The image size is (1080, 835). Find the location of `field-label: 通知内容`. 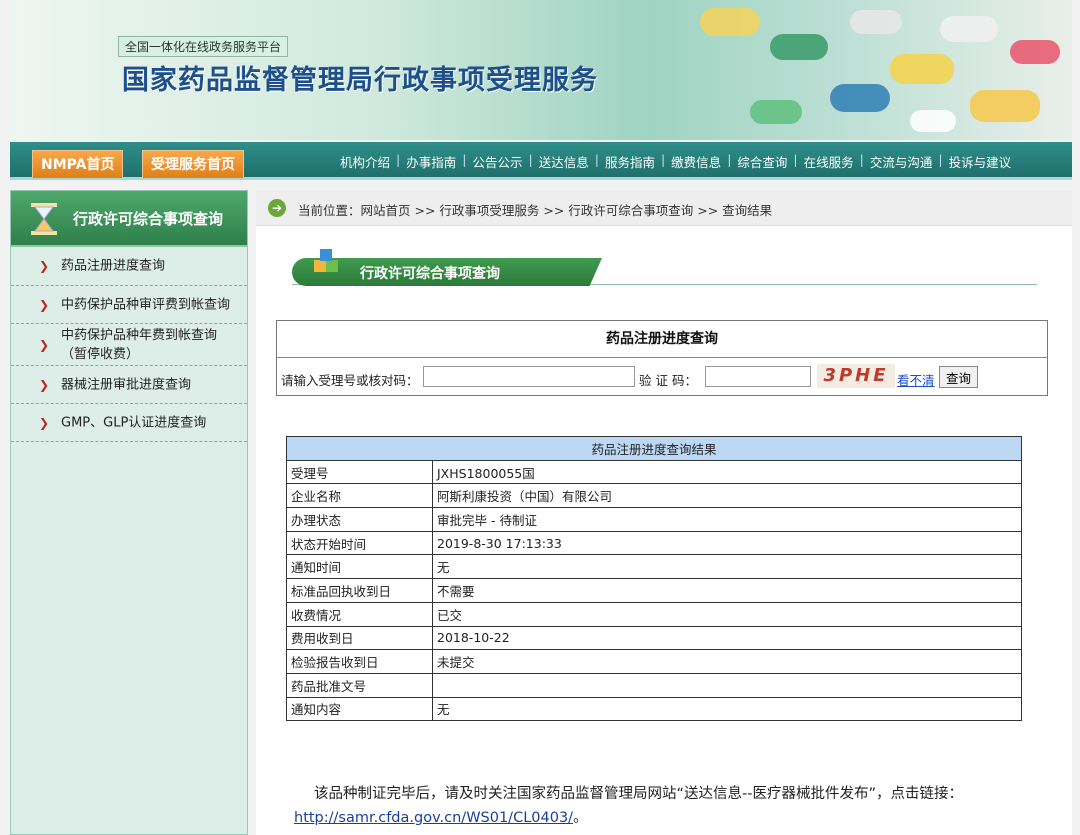

field-label: 通知内容 is located at coordinates (359, 709).